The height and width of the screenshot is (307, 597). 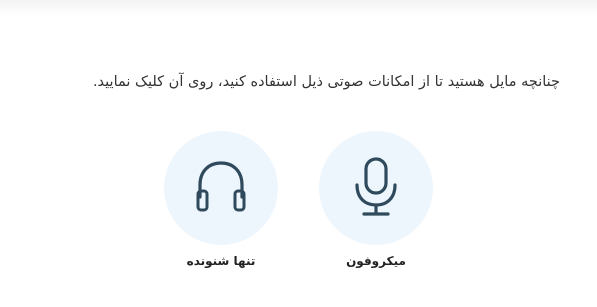 I want to click on top-edge-shadow, so click(x=298, y=8).